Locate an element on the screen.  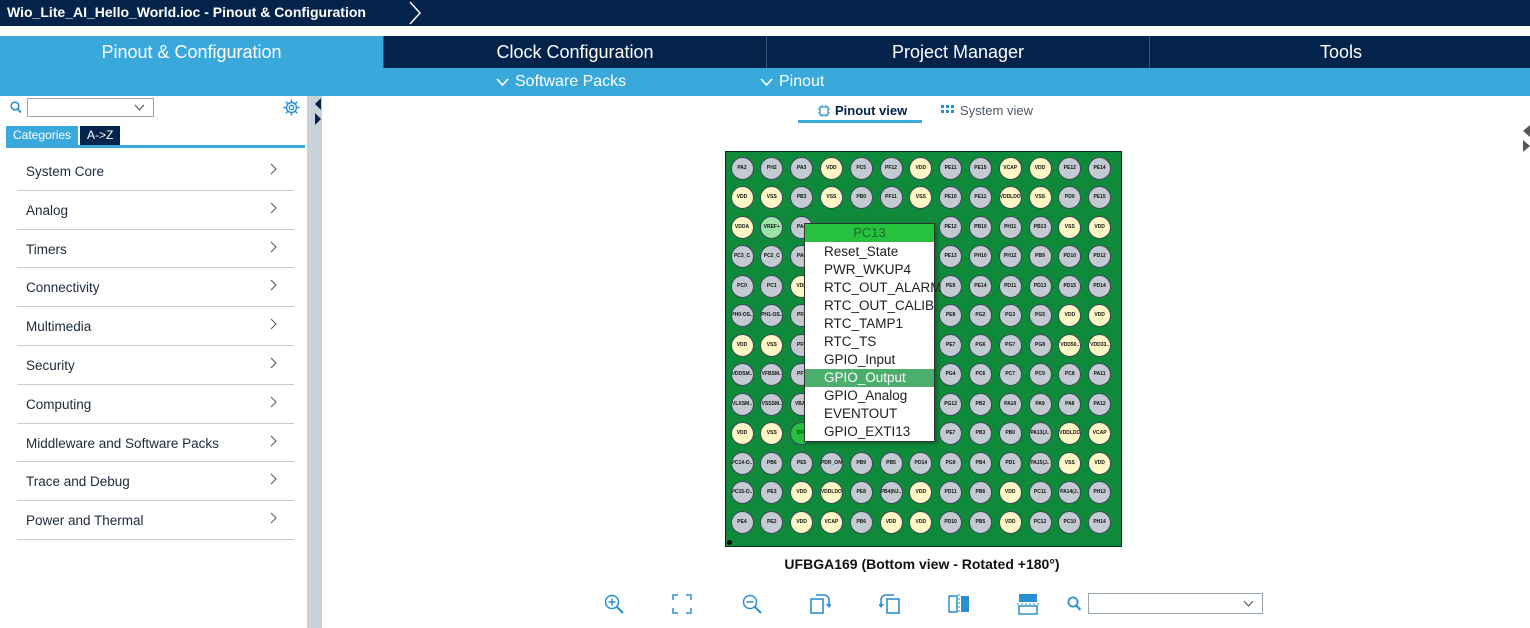
menu-item: GPIO_Output is located at coordinates (869, 378).